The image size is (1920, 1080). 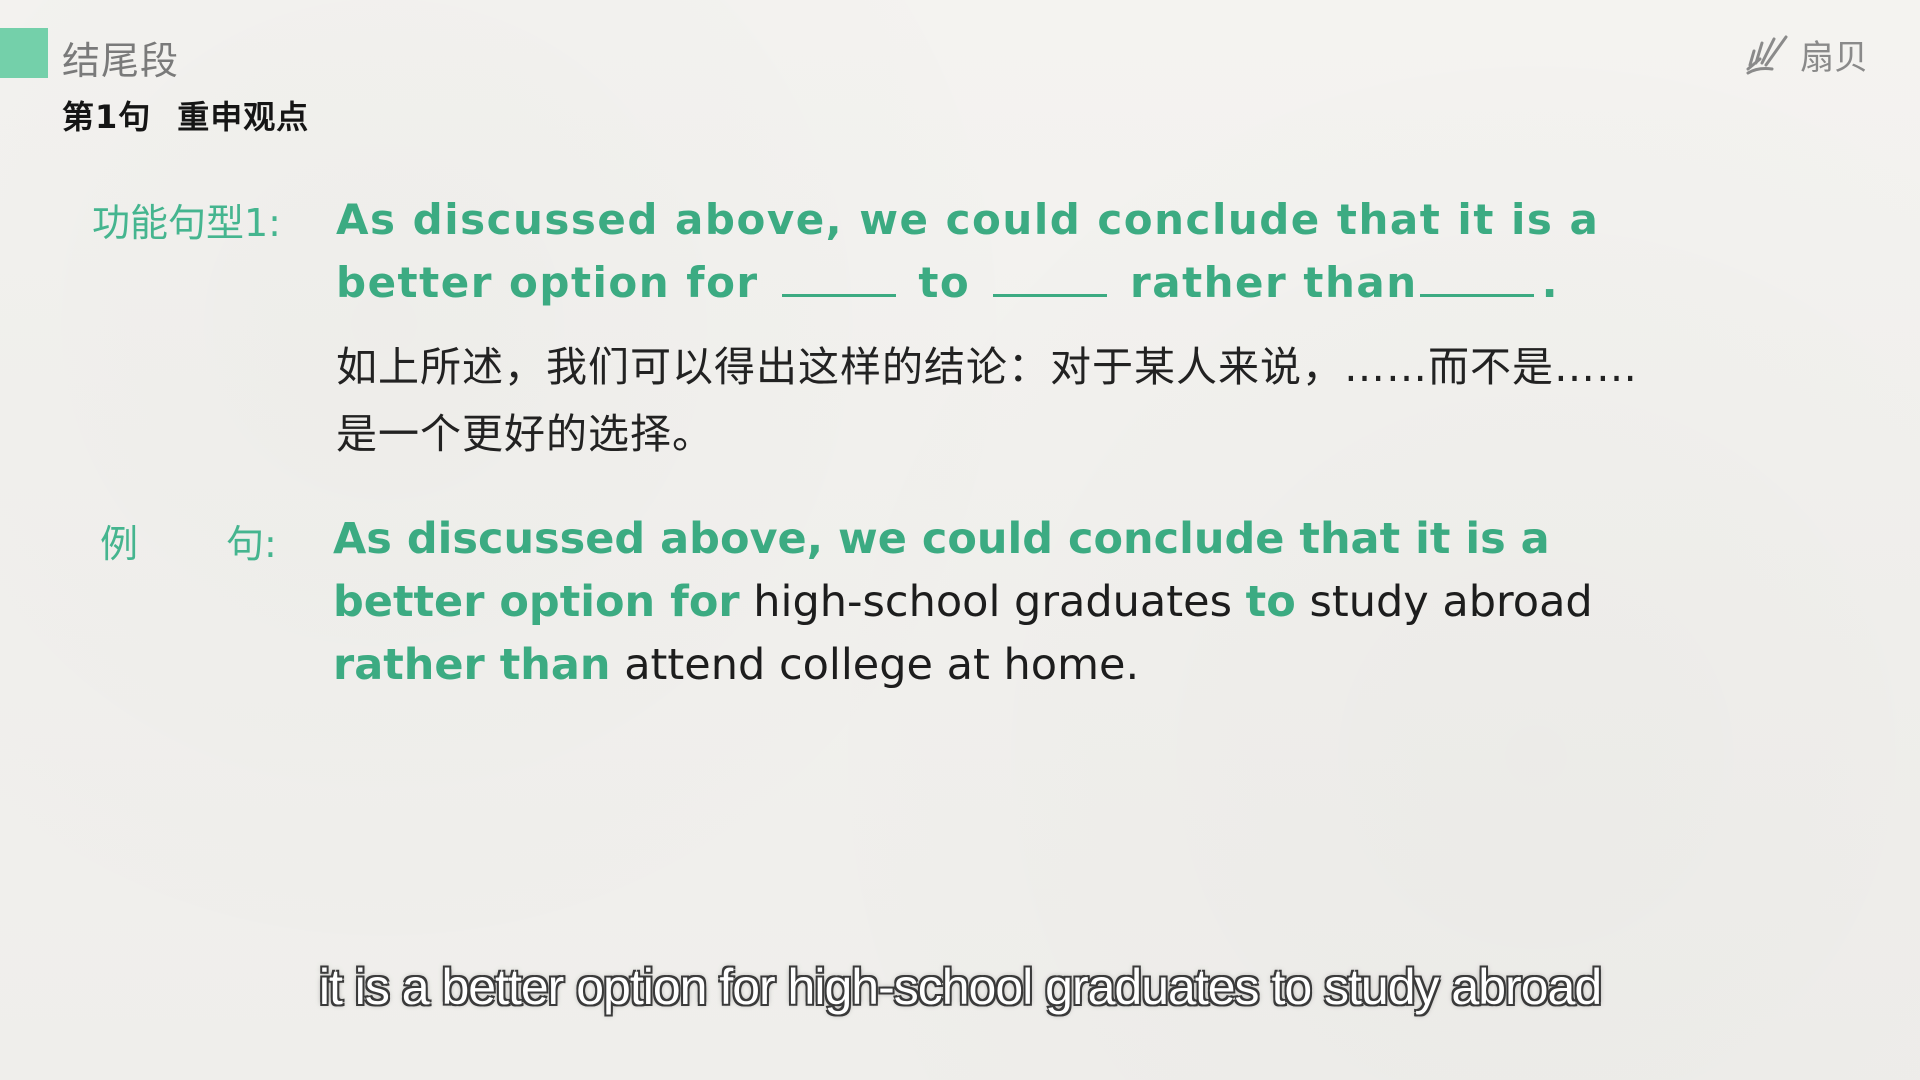 What do you see at coordinates (1451, 602) in the screenshot?
I see `example-plain-2: study abroad` at bounding box center [1451, 602].